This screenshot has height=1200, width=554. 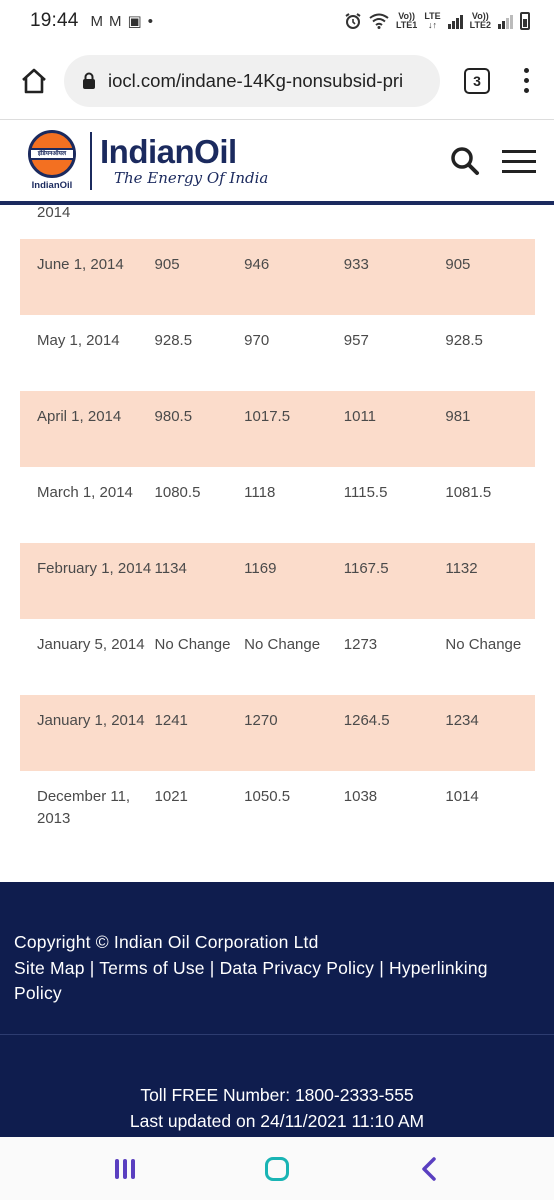 What do you see at coordinates (260, 568) in the screenshot?
I see `price-cell: 1169` at bounding box center [260, 568].